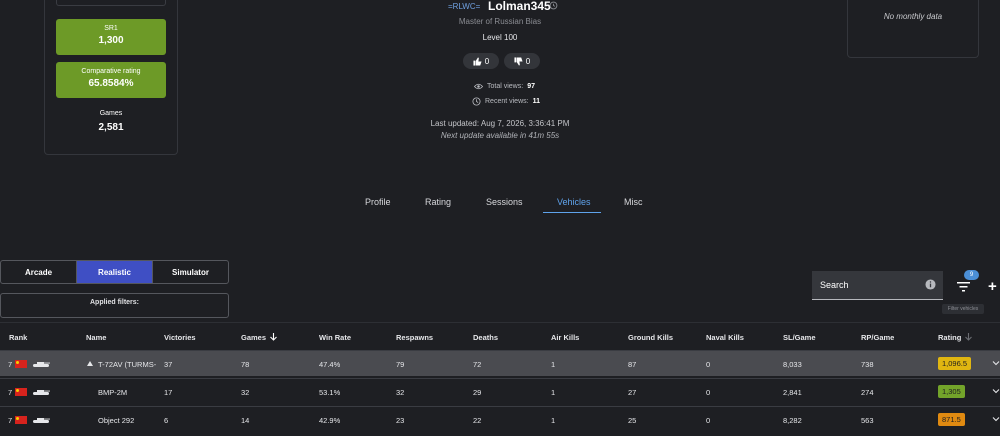  Describe the element at coordinates (992, 286) in the screenshot. I see `add-icon: +` at that location.